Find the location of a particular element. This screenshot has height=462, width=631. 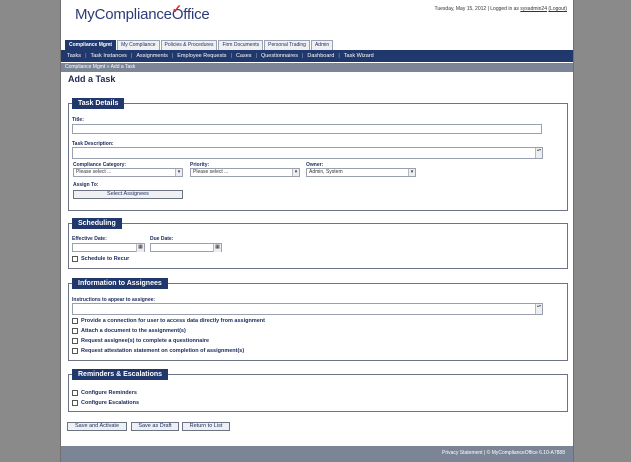

task-details-title: Task Details is located at coordinates (98, 103).